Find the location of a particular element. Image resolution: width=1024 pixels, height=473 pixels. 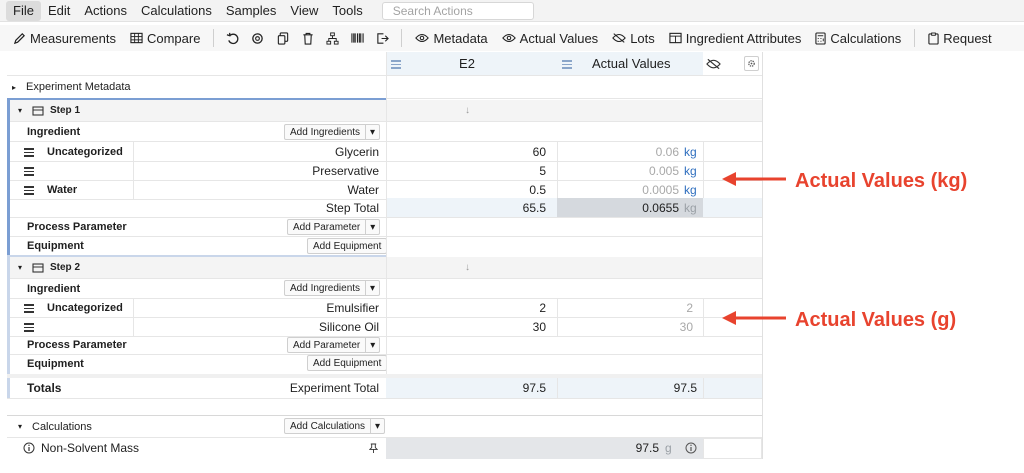

step-icon is located at coordinates (38, 110).